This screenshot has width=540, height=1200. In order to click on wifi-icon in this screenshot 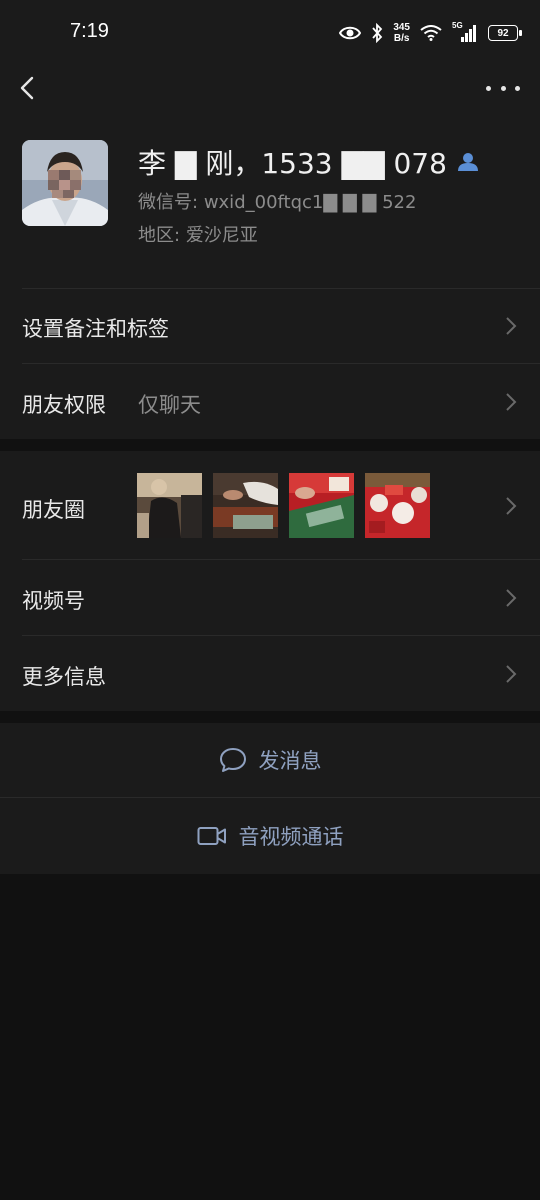, I will do `click(431, 33)`.